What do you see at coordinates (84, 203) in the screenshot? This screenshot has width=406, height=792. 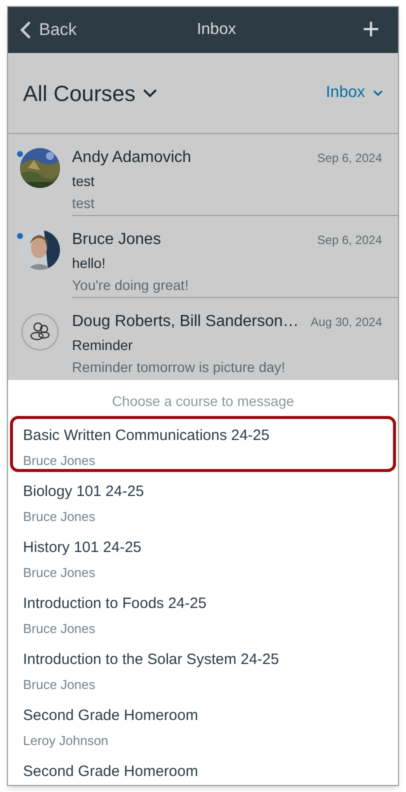 I see `message-preview: test` at bounding box center [84, 203].